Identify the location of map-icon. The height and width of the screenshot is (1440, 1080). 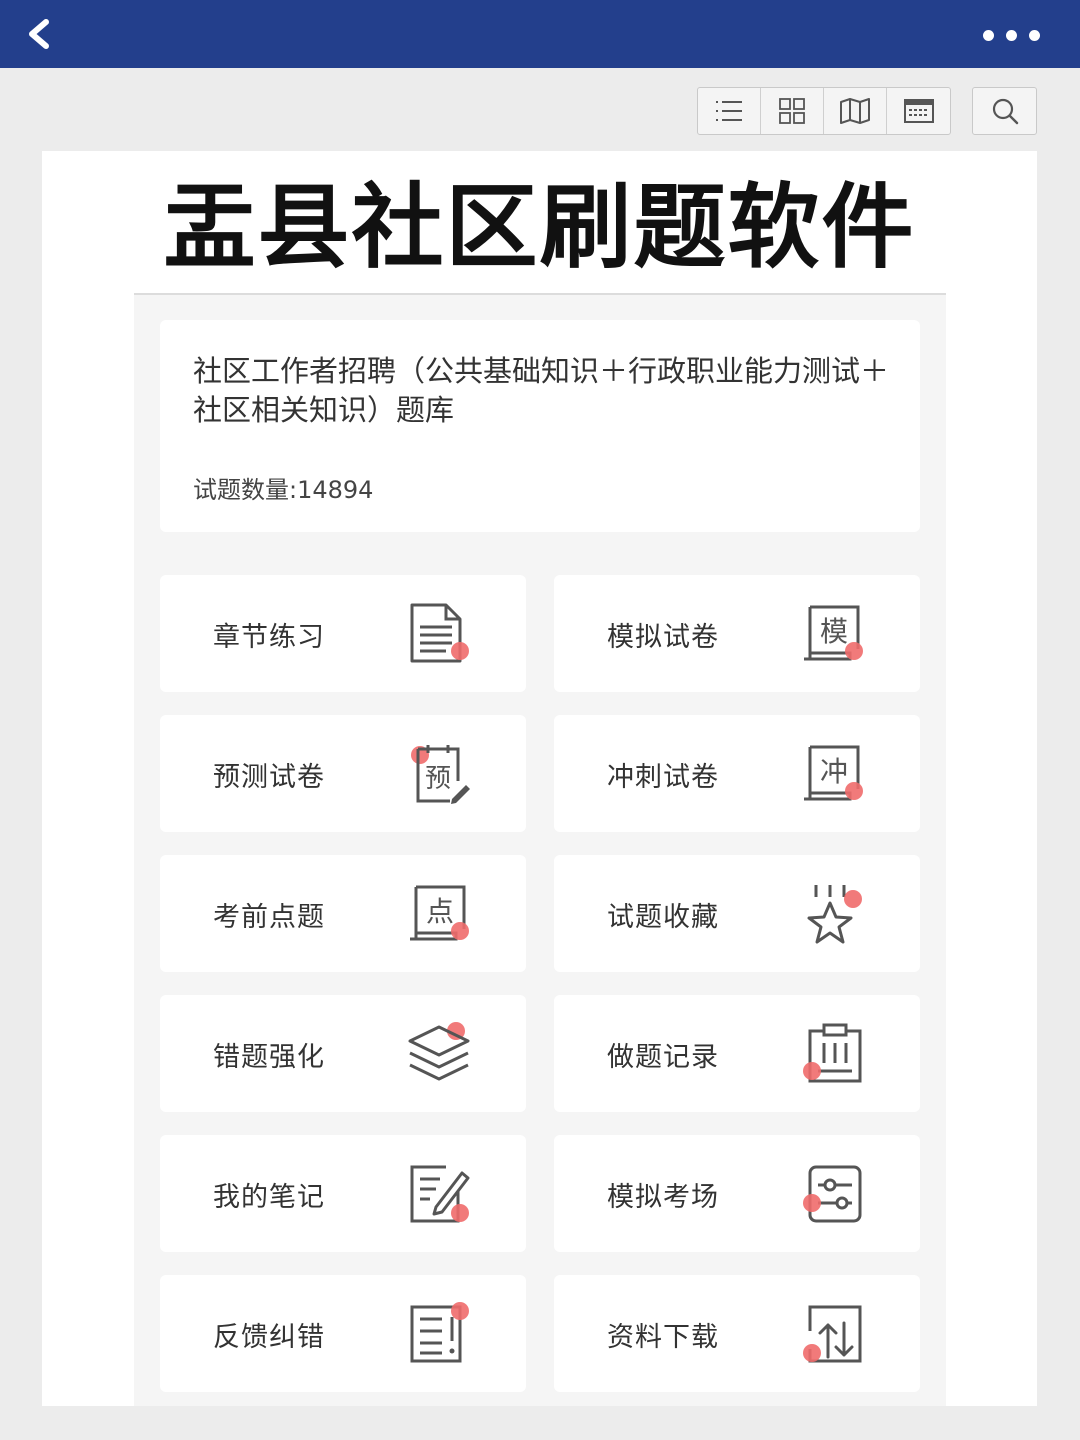
(855, 111).